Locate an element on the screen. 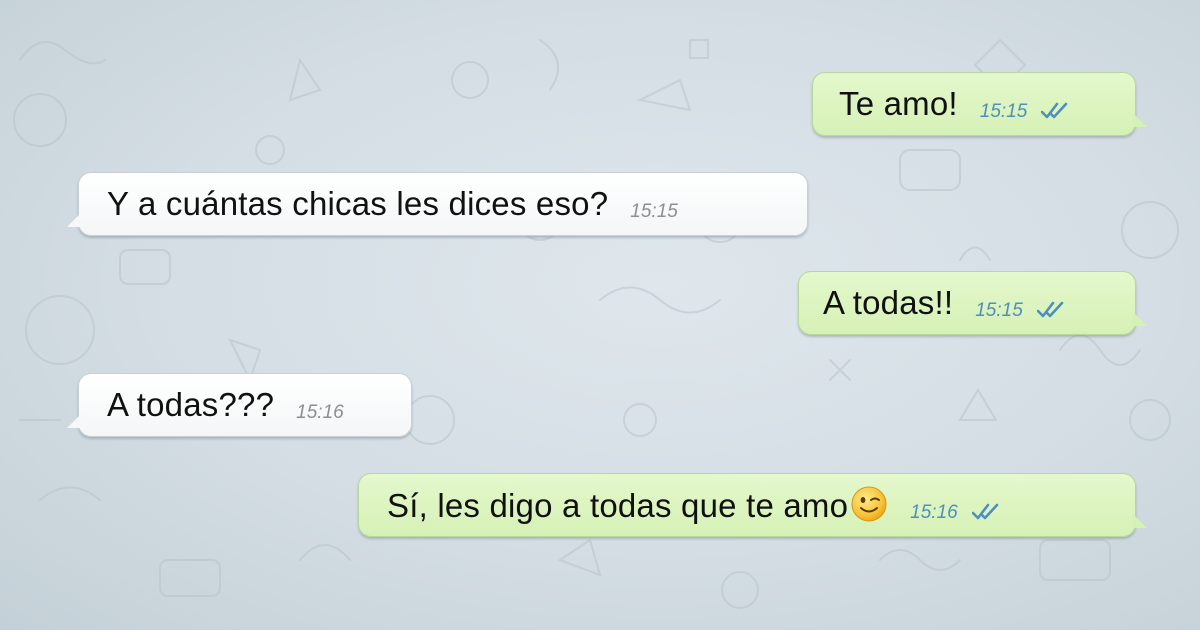  incoming-message-bubble: A todas??? 15:16 is located at coordinates (239, 405).